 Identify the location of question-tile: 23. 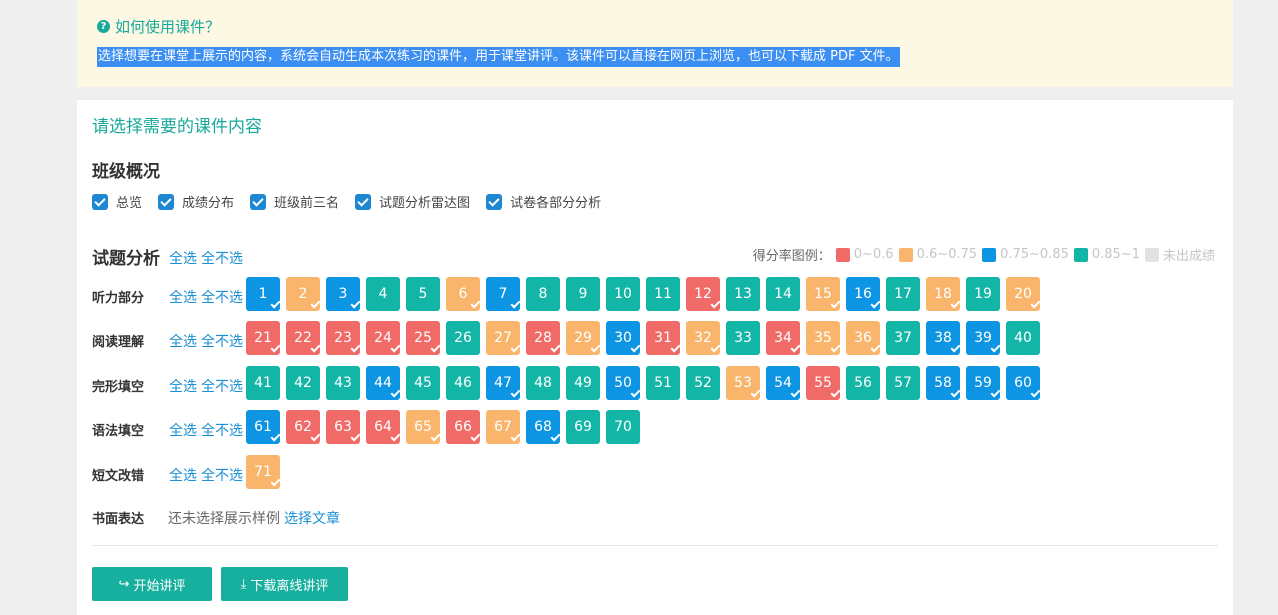
(343, 338).